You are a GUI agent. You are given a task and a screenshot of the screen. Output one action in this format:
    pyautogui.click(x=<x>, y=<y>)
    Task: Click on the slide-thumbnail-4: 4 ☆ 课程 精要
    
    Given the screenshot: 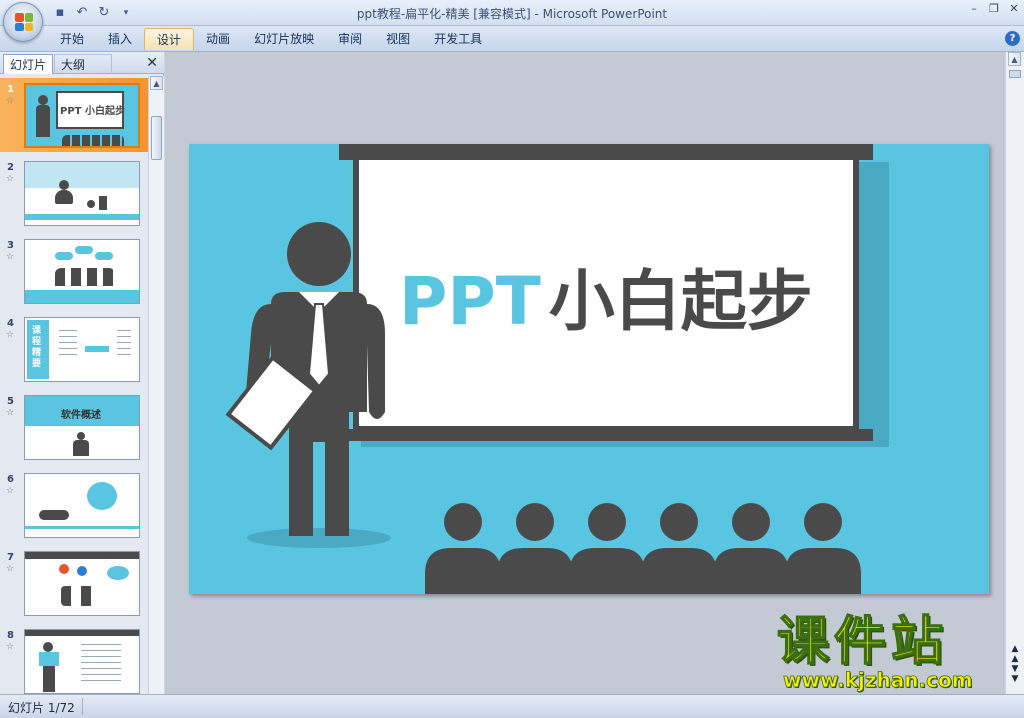 What is the action you would take?
    pyautogui.click(x=74, y=349)
    